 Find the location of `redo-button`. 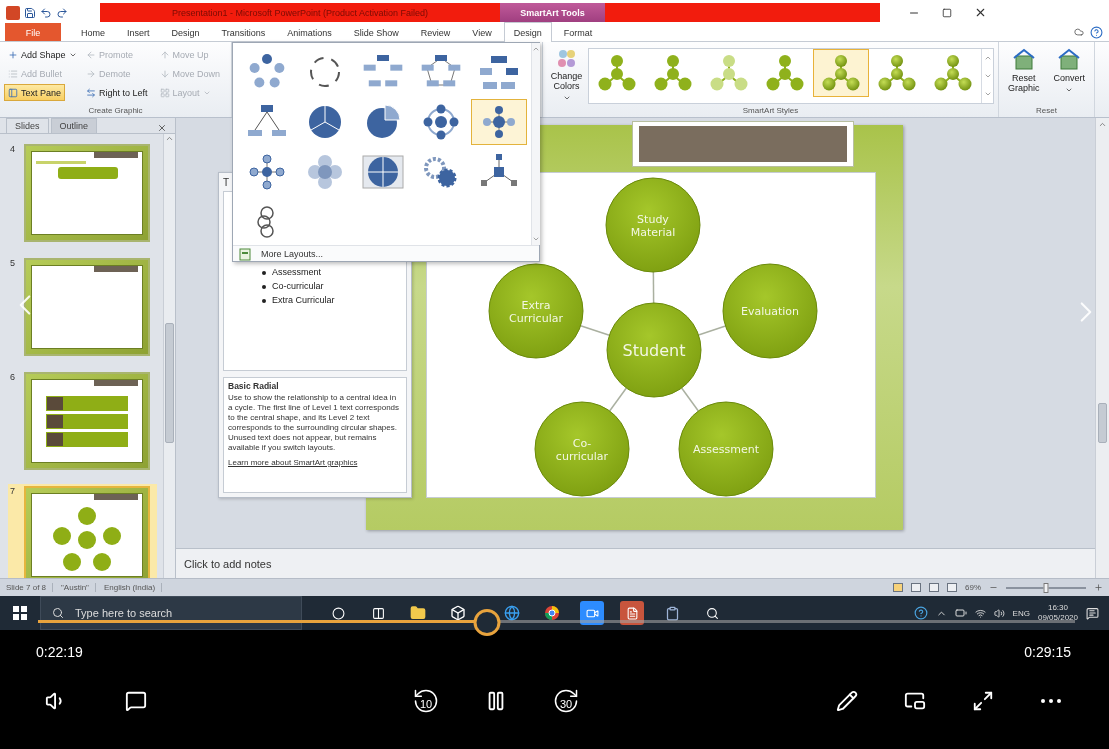

redo-button is located at coordinates (62, 12).